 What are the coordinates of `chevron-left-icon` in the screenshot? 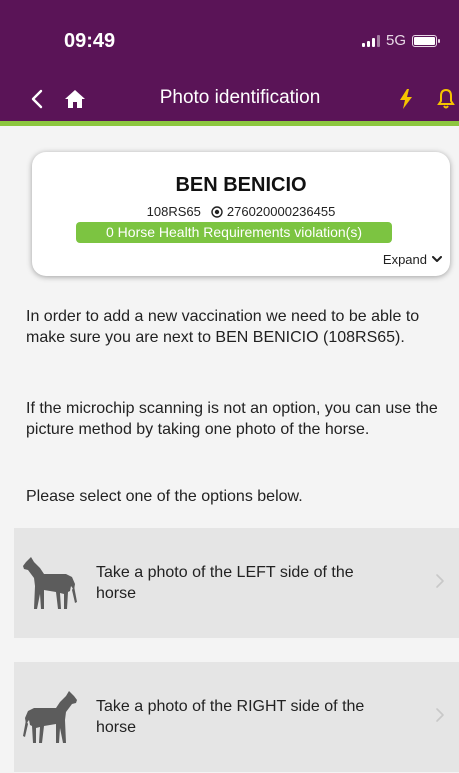 It's located at (37, 99).